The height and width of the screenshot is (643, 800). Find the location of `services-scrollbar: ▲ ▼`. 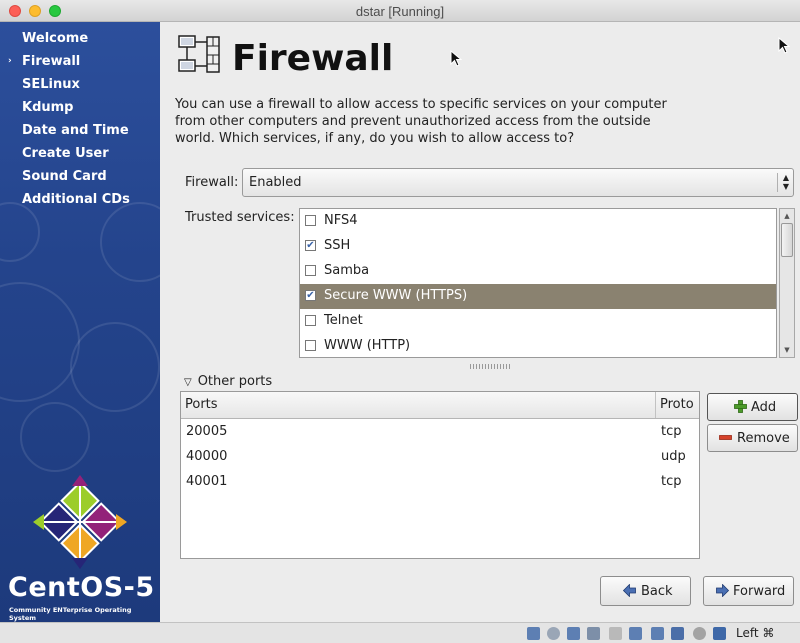

services-scrollbar: ▲ ▼ is located at coordinates (787, 283).